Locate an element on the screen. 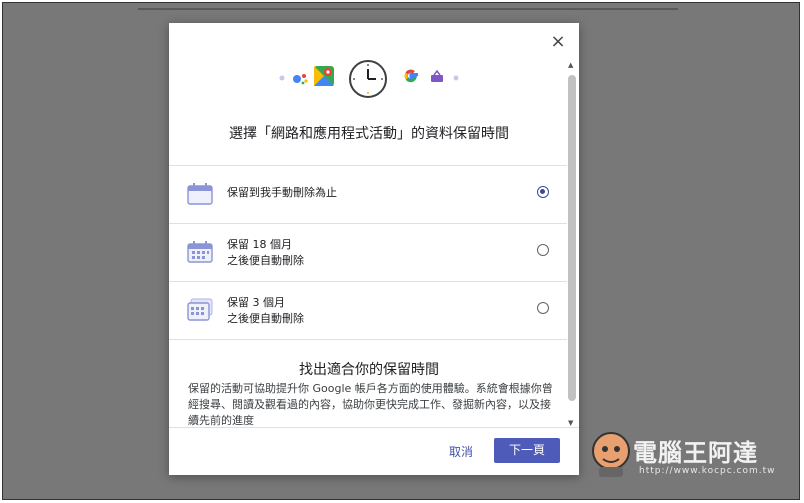 The image size is (804, 503). google-assistant-icon is located at coordinates (300, 79).